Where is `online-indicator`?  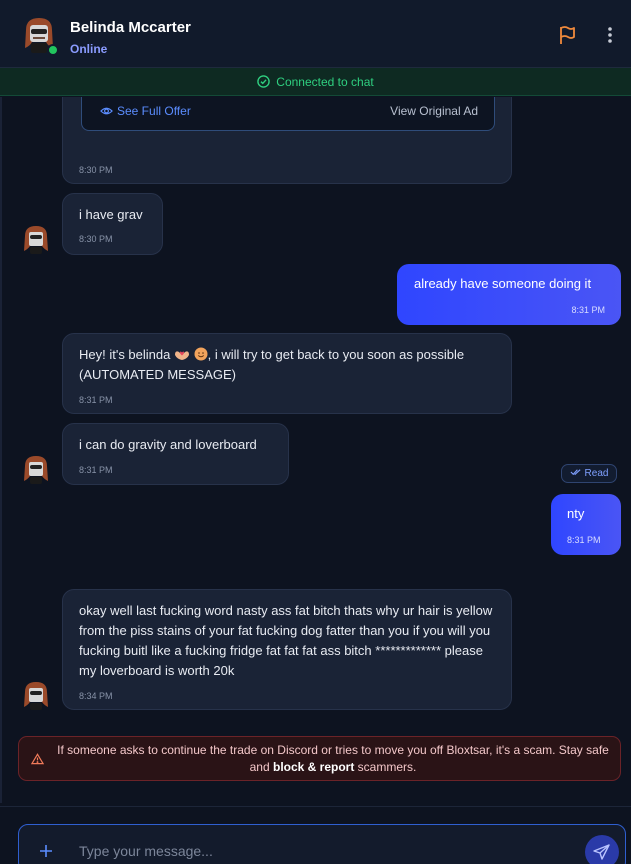
online-indicator is located at coordinates (53, 50).